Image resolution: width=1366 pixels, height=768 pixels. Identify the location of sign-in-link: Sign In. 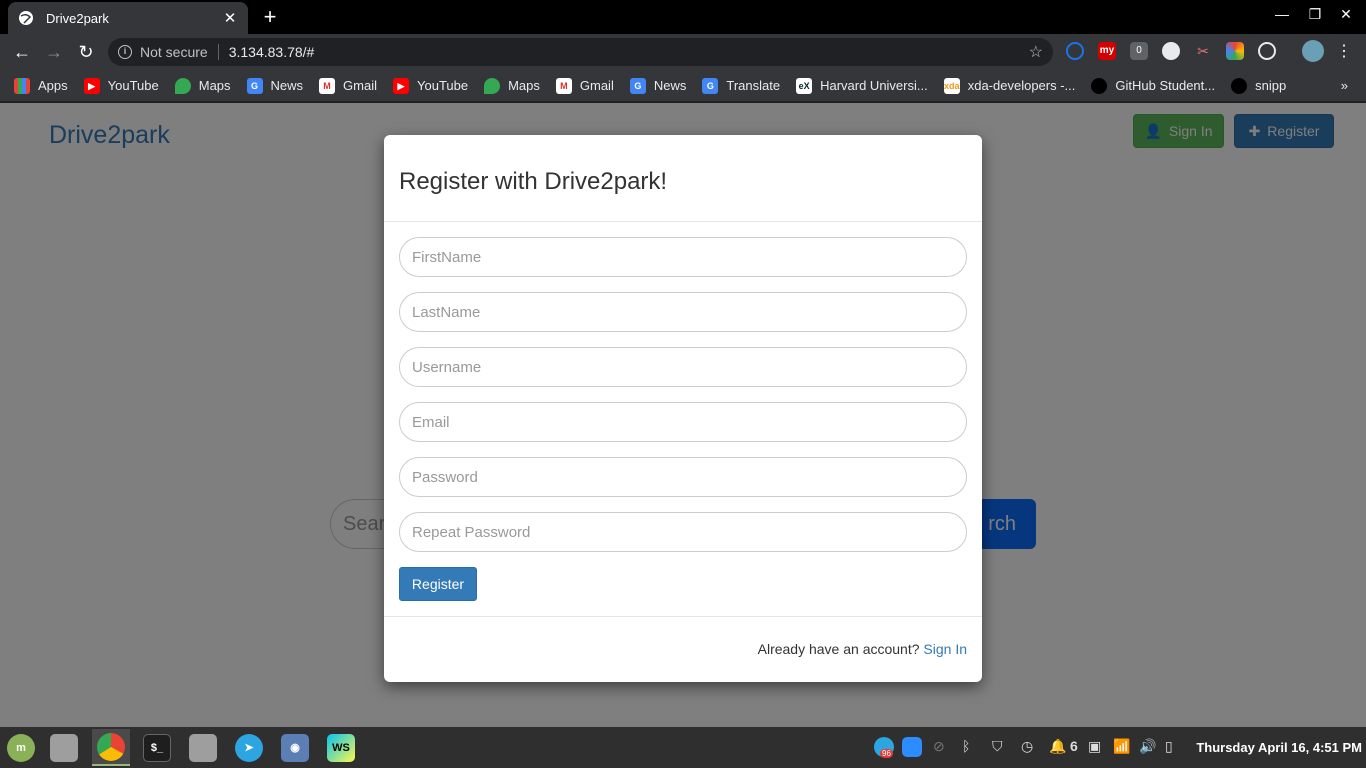
(945, 649).